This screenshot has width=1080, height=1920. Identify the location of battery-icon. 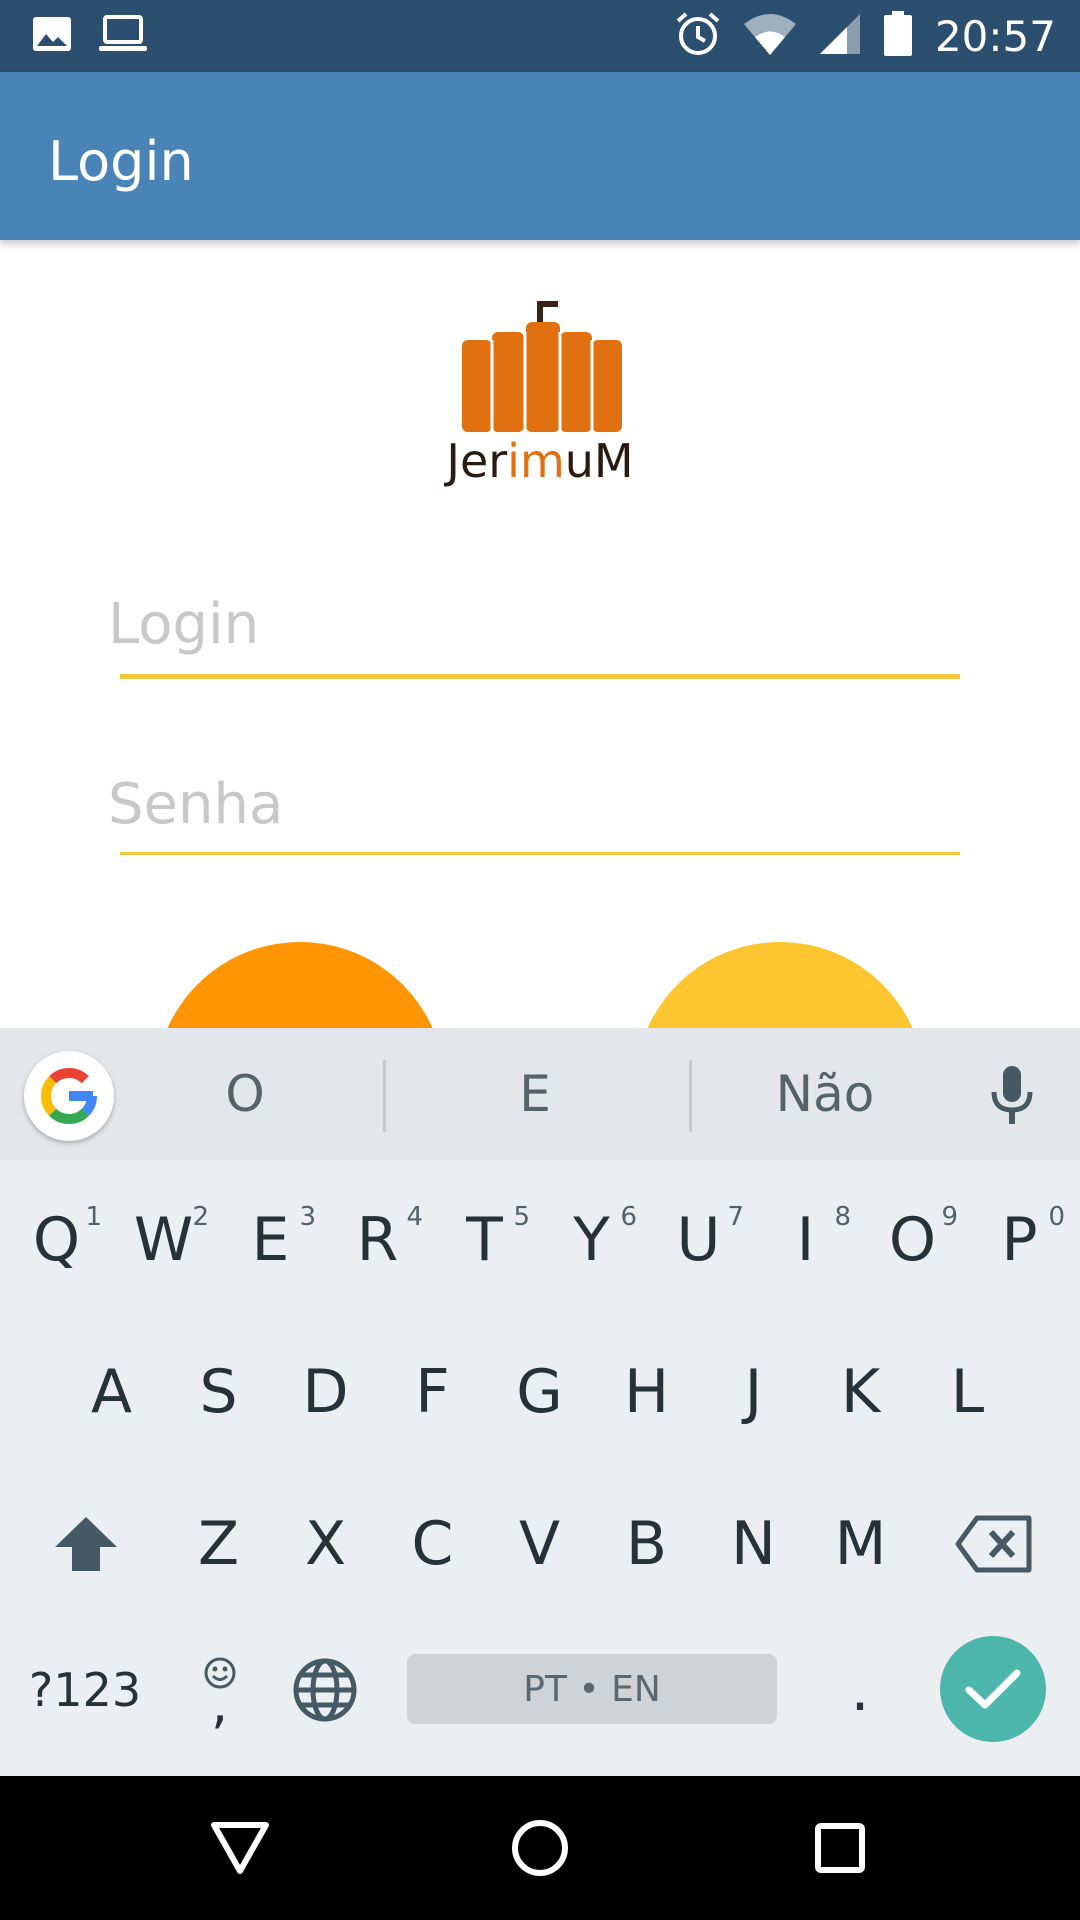
(898, 36).